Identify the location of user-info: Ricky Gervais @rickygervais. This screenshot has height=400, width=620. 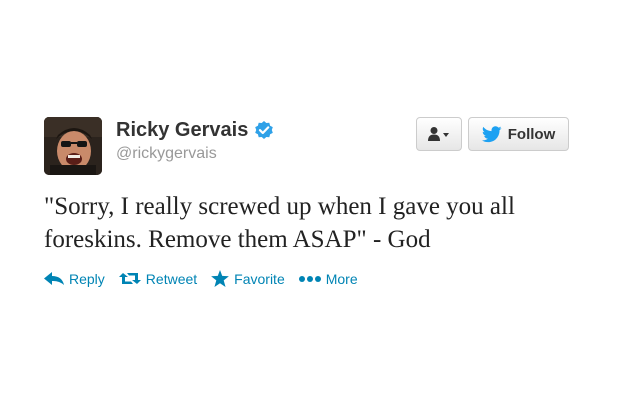
(195, 140).